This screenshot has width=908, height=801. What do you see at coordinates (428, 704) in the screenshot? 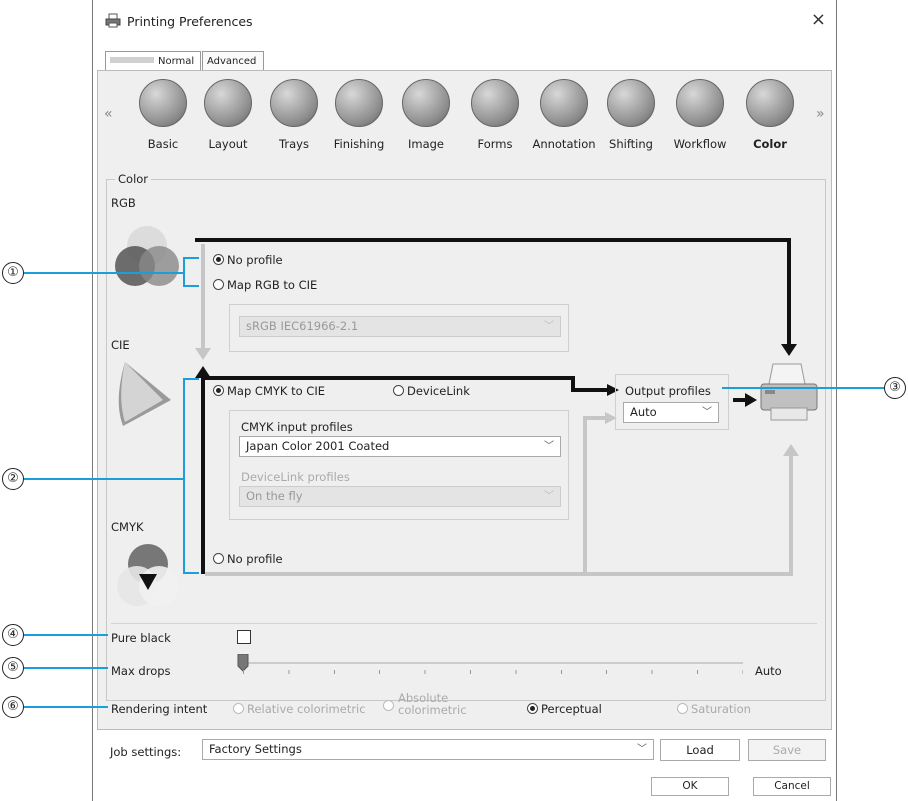
I see `intent-absolute-radio: Absolute colorimetric` at bounding box center [428, 704].